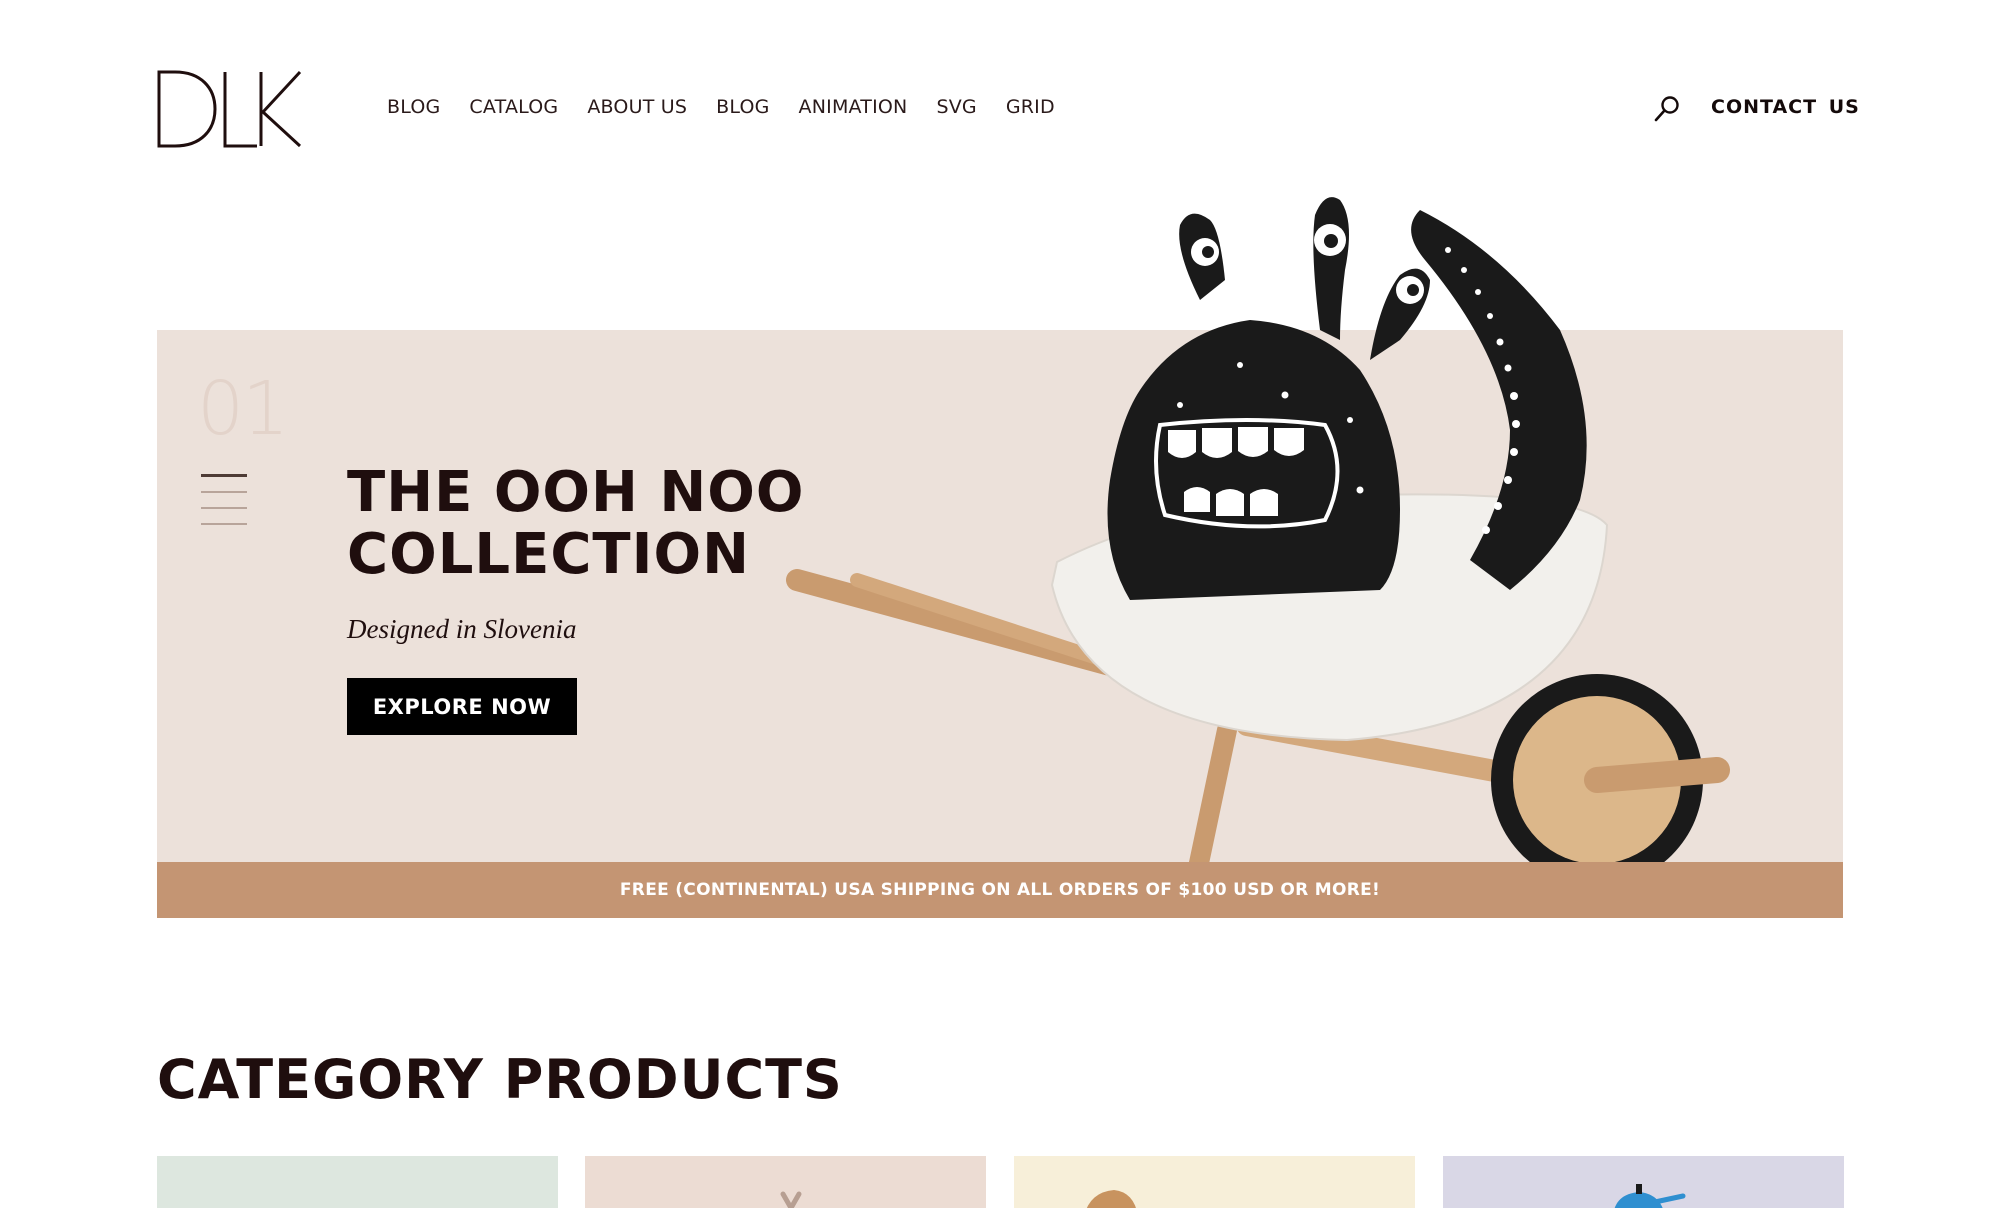  Describe the element at coordinates (1000, 1182) in the screenshot. I see `category-cards` at that location.